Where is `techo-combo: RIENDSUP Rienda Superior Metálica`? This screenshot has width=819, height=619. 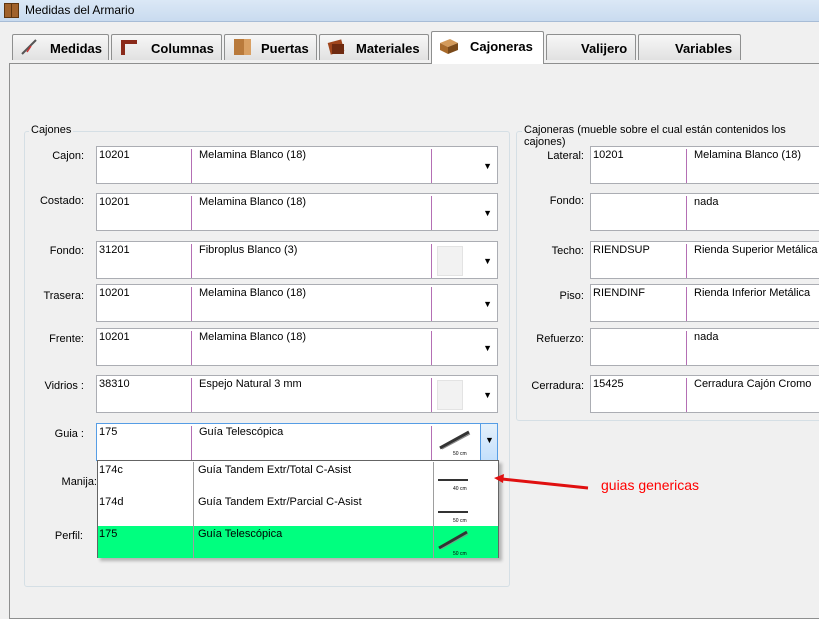
techo-combo: RIENDSUP Rienda Superior Metálica is located at coordinates (704, 260).